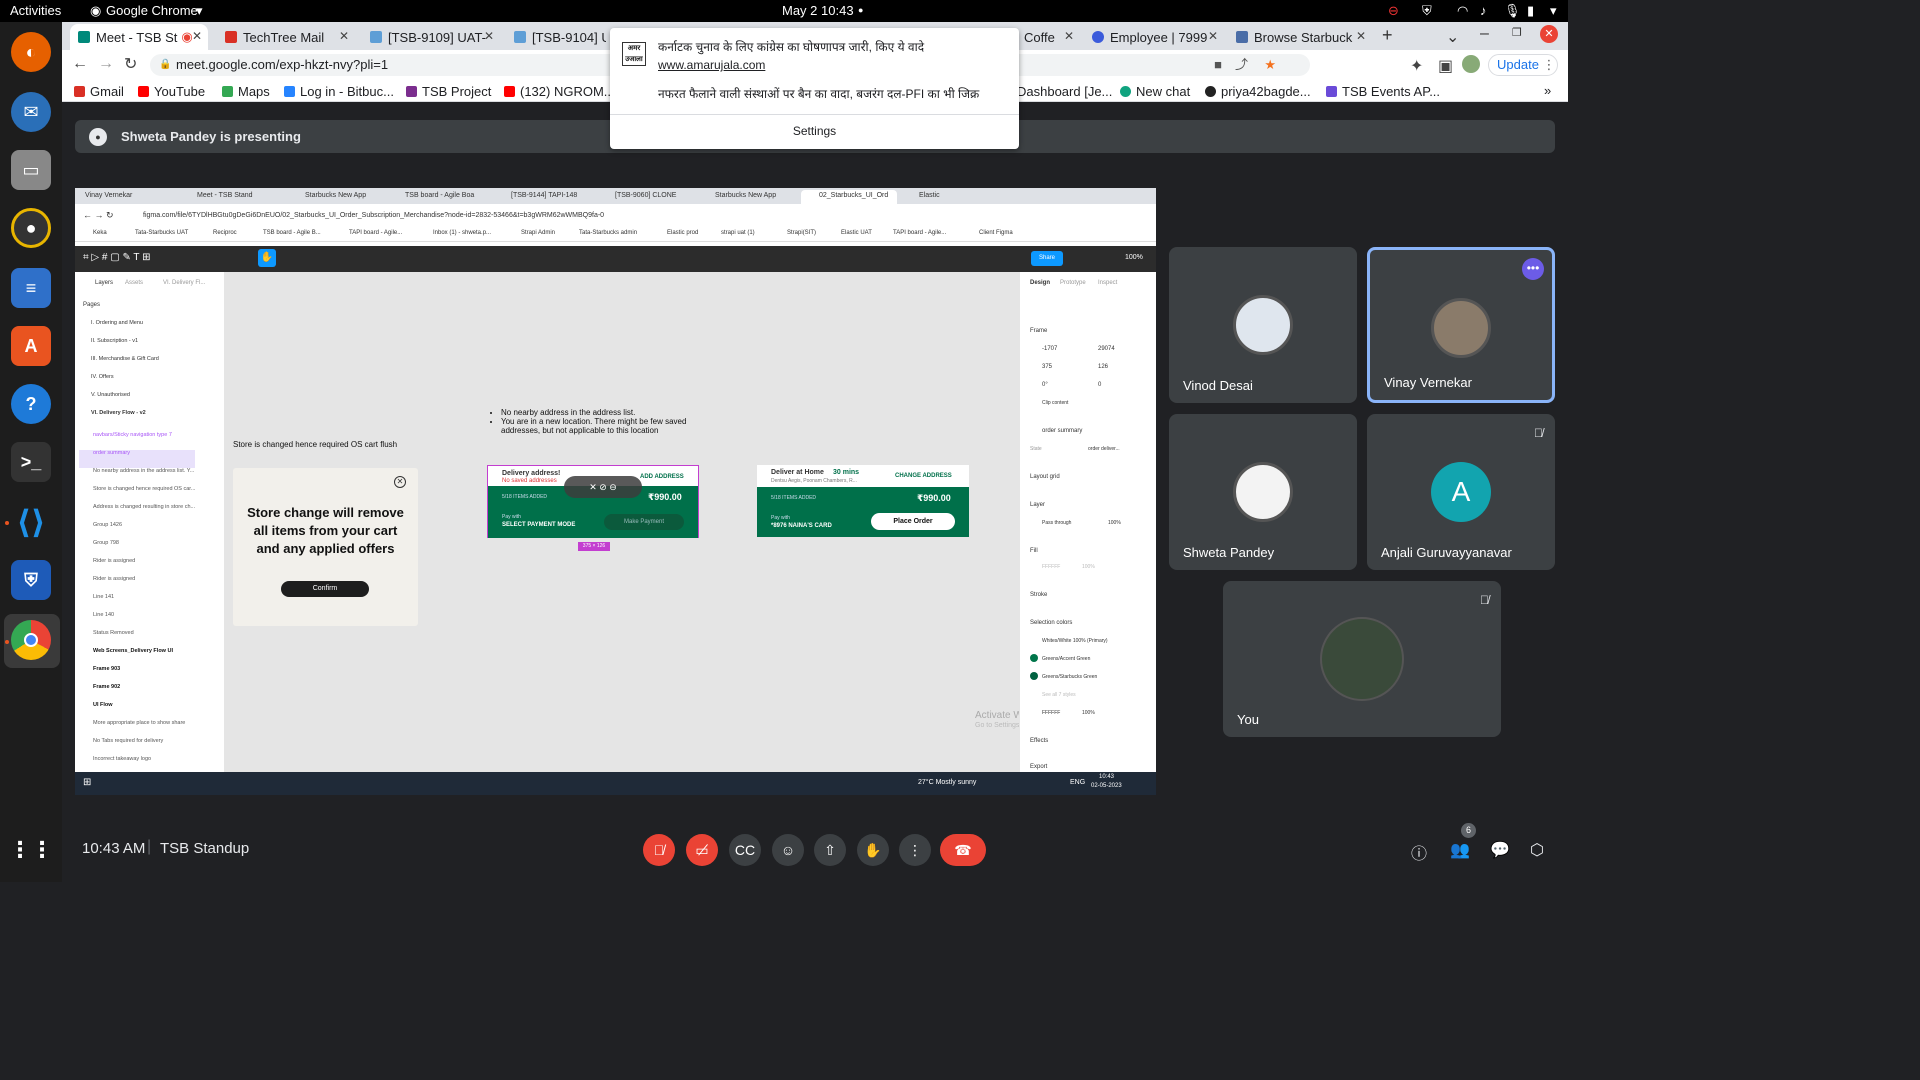 The width and height of the screenshot is (1920, 1080). What do you see at coordinates (1300, 37) in the screenshot?
I see `tab-browse-starbucks: Browse Starbuck ✕` at bounding box center [1300, 37].